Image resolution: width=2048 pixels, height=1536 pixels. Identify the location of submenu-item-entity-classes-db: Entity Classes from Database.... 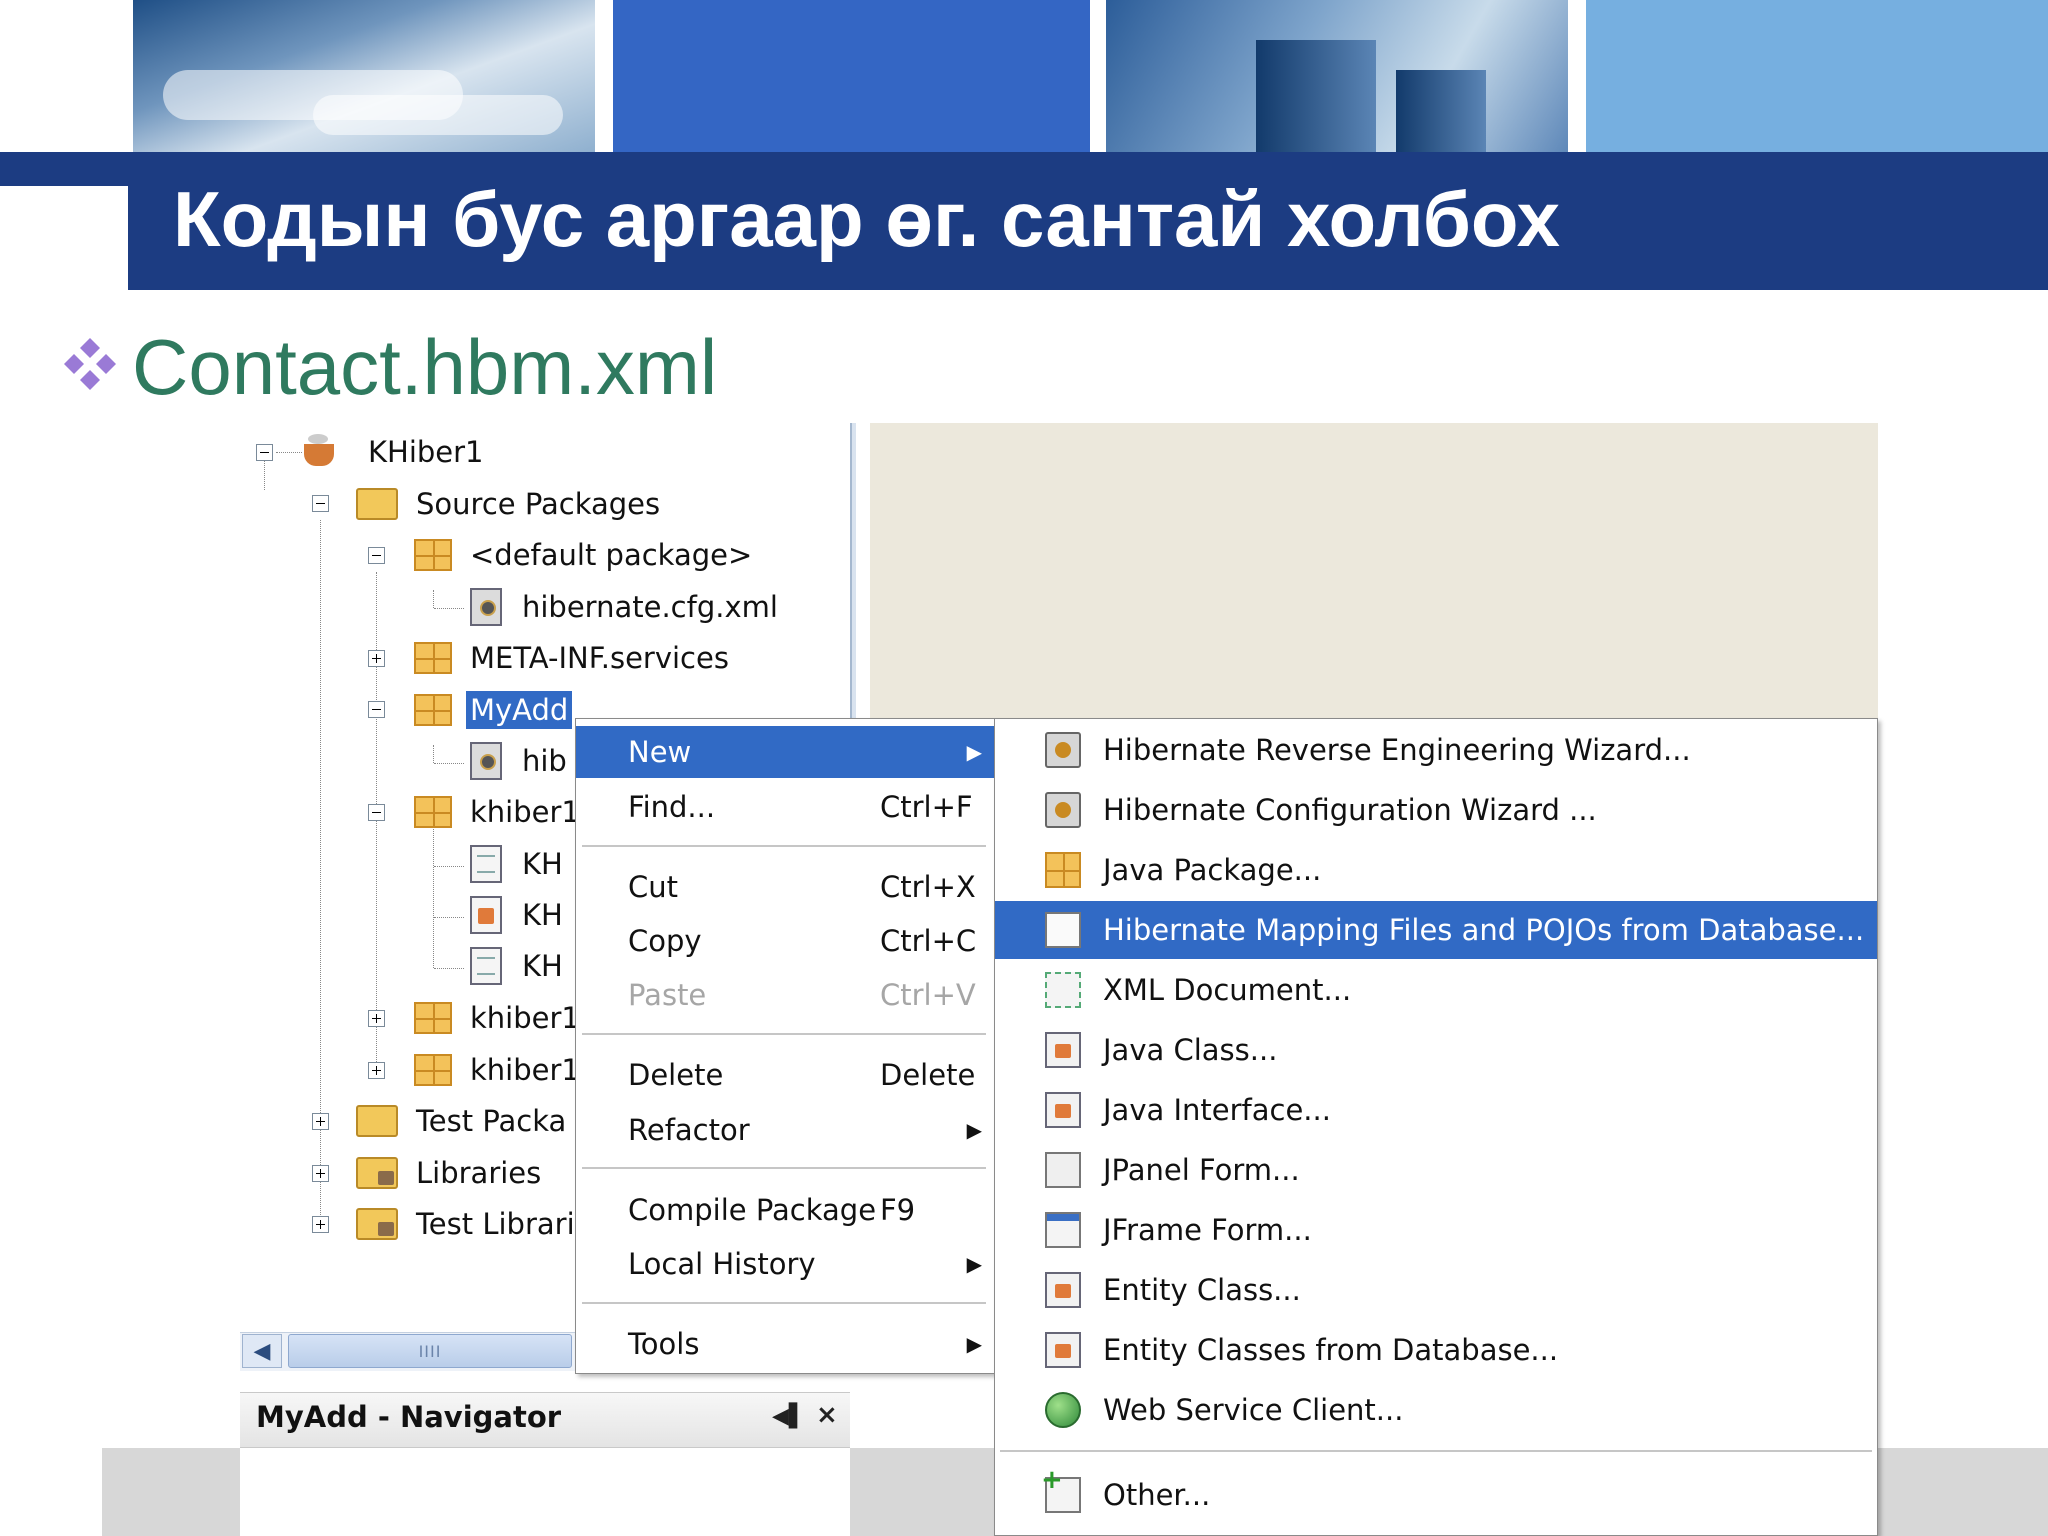
(1436, 1350).